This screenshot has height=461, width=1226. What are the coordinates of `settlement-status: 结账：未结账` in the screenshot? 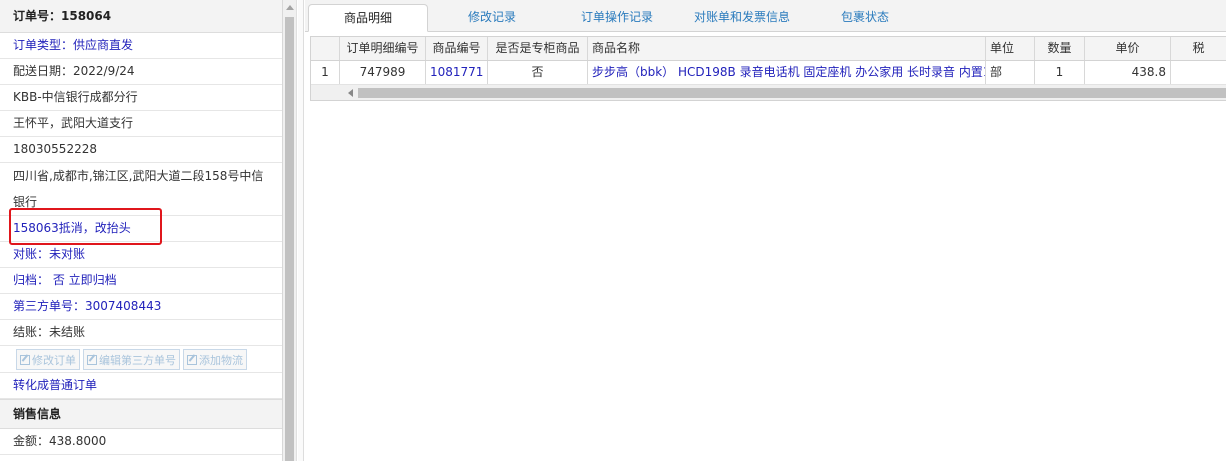 It's located at (141, 333).